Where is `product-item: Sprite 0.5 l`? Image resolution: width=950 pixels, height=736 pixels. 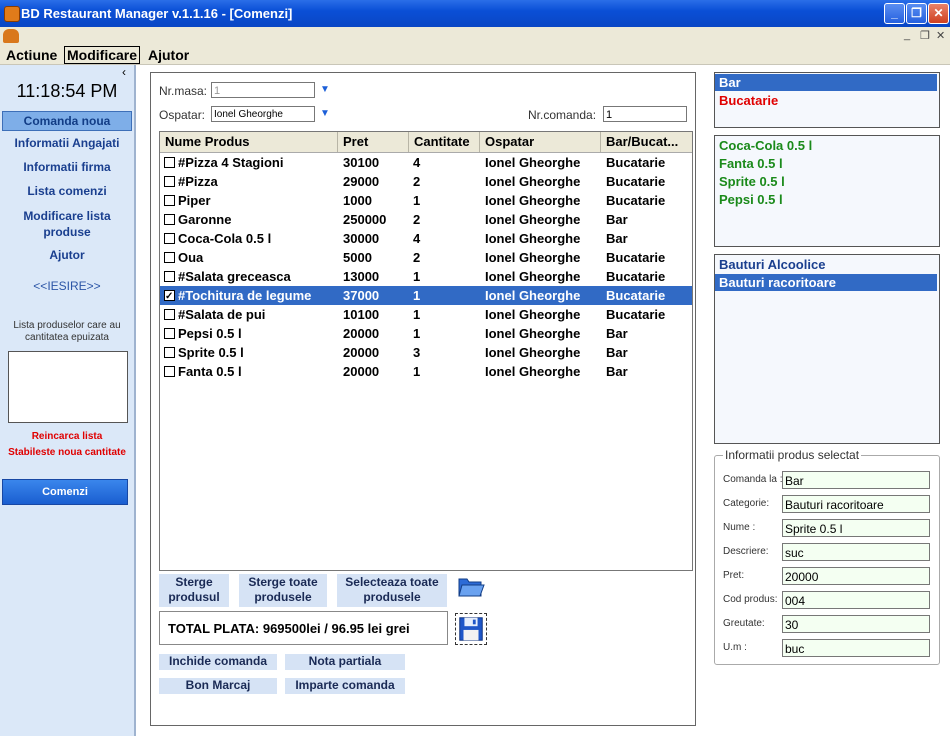
product-item: Sprite 0.5 l is located at coordinates (826, 181).